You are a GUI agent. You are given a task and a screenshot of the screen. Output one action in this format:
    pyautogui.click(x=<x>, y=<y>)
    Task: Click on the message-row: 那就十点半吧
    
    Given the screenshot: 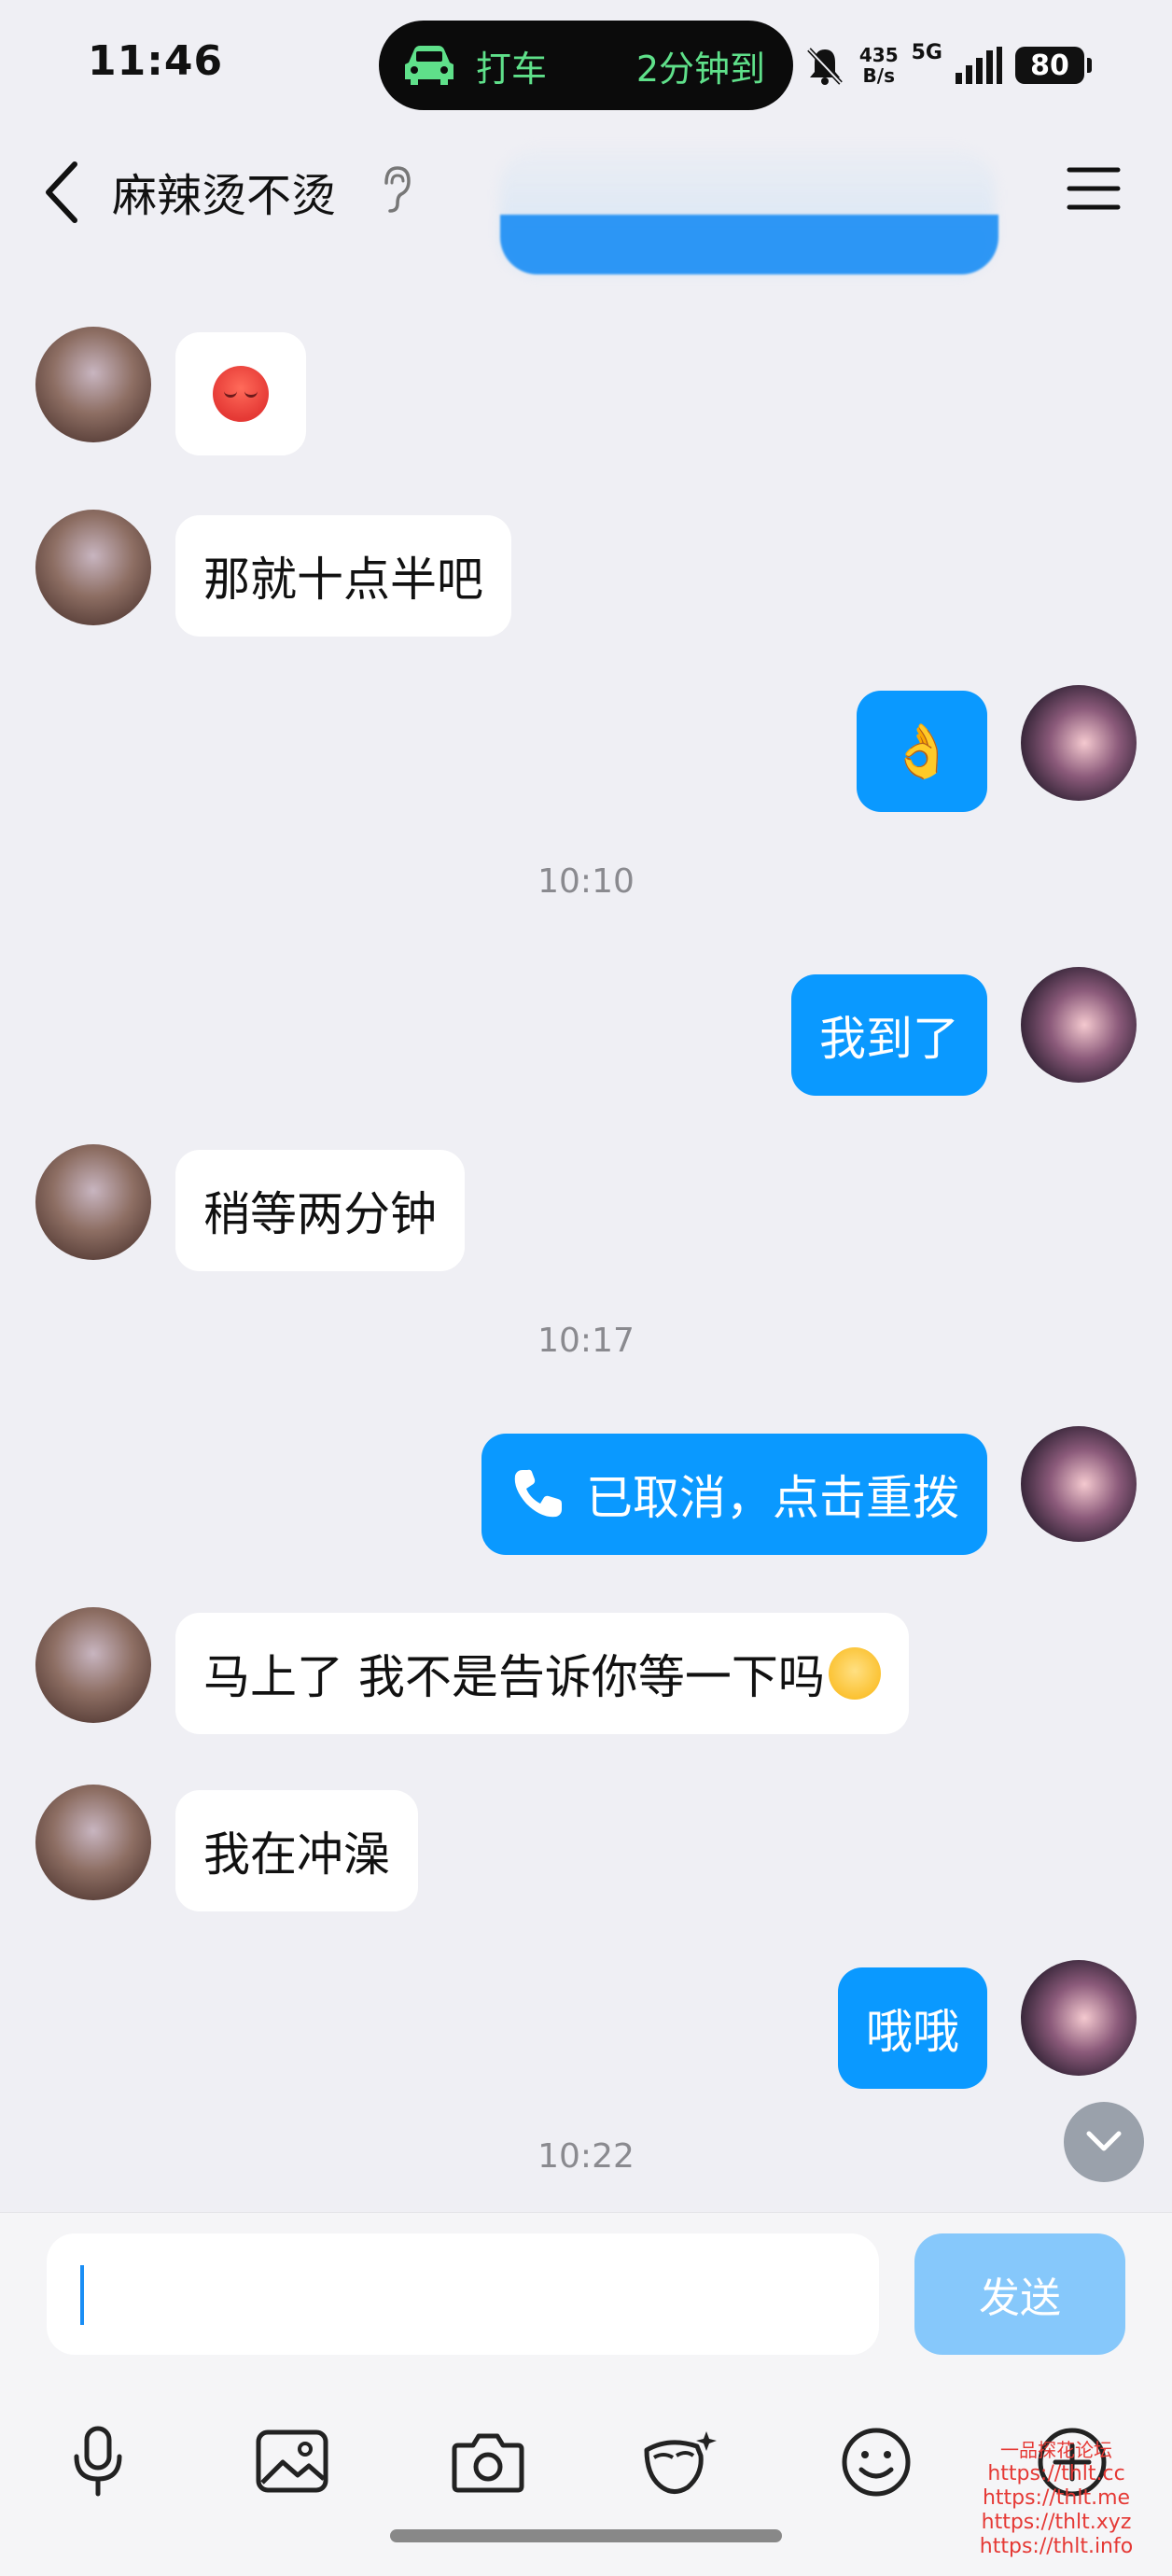 What is the action you would take?
    pyautogui.click(x=586, y=575)
    